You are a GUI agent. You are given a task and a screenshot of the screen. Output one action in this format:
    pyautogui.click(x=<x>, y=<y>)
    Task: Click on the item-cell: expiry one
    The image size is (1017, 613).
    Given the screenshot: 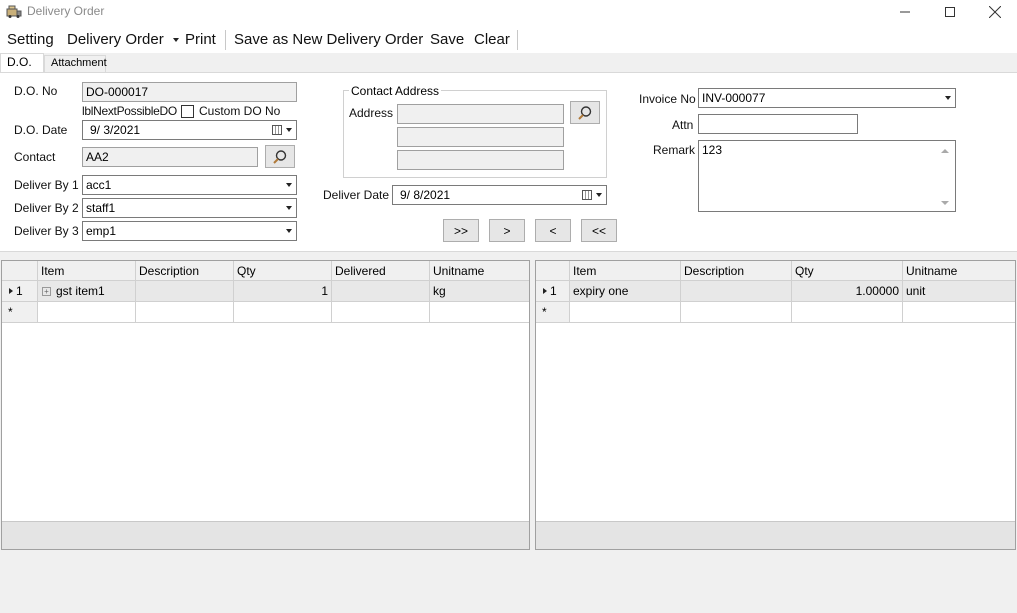 What is the action you would take?
    pyautogui.click(x=625, y=291)
    